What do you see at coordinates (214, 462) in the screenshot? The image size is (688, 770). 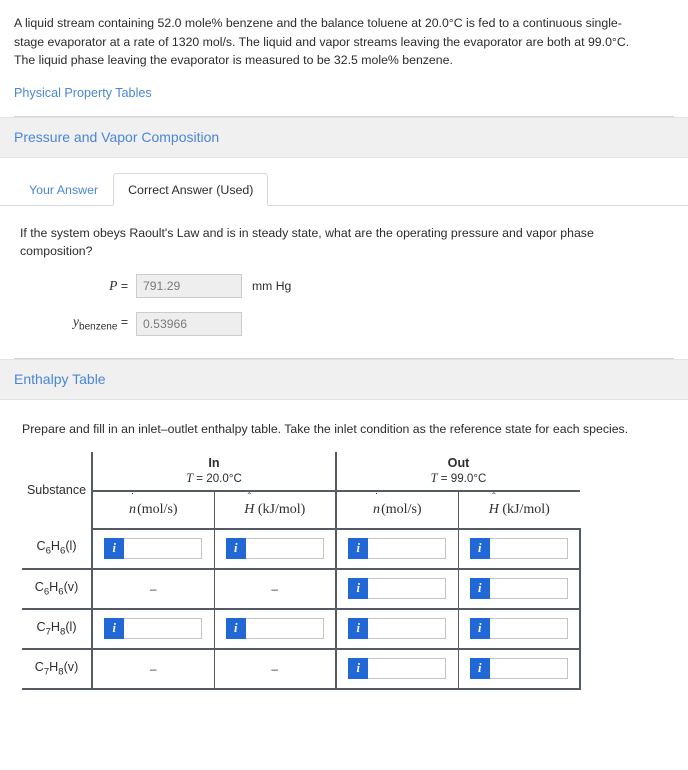 I see `group-in-title: In` at bounding box center [214, 462].